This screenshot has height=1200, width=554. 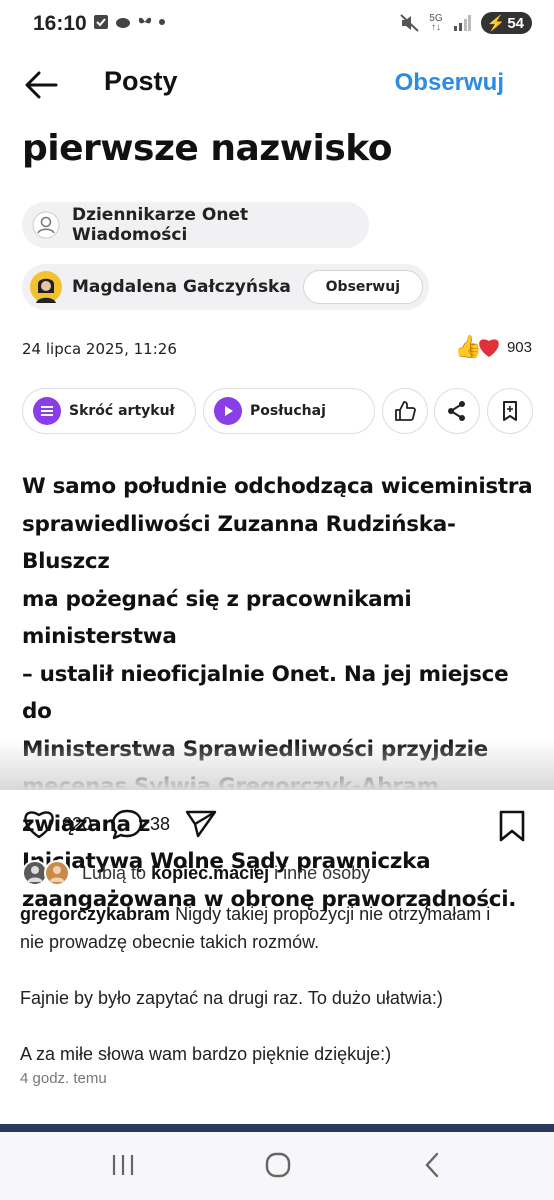 I want to click on system-nav-bar, so click(x=277, y=1166).